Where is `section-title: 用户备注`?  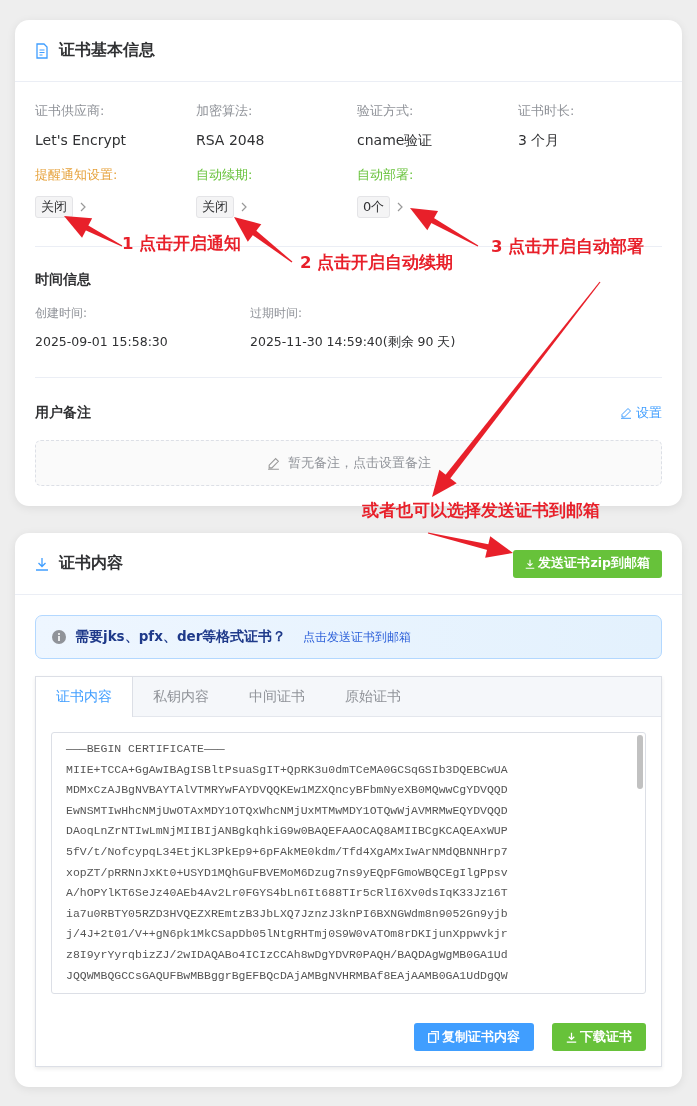 section-title: 用户备注 is located at coordinates (63, 413).